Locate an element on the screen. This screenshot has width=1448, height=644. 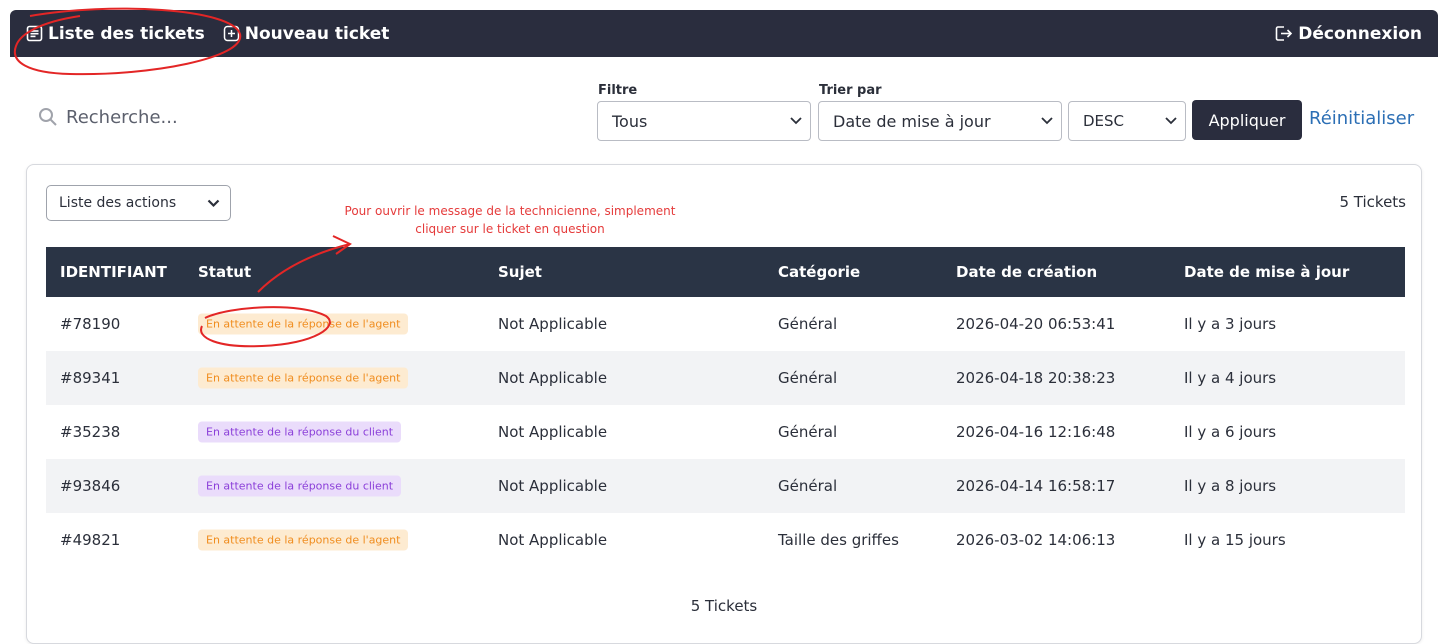
ticket-updated: Il y a 3 jours is located at coordinates (1230, 324).